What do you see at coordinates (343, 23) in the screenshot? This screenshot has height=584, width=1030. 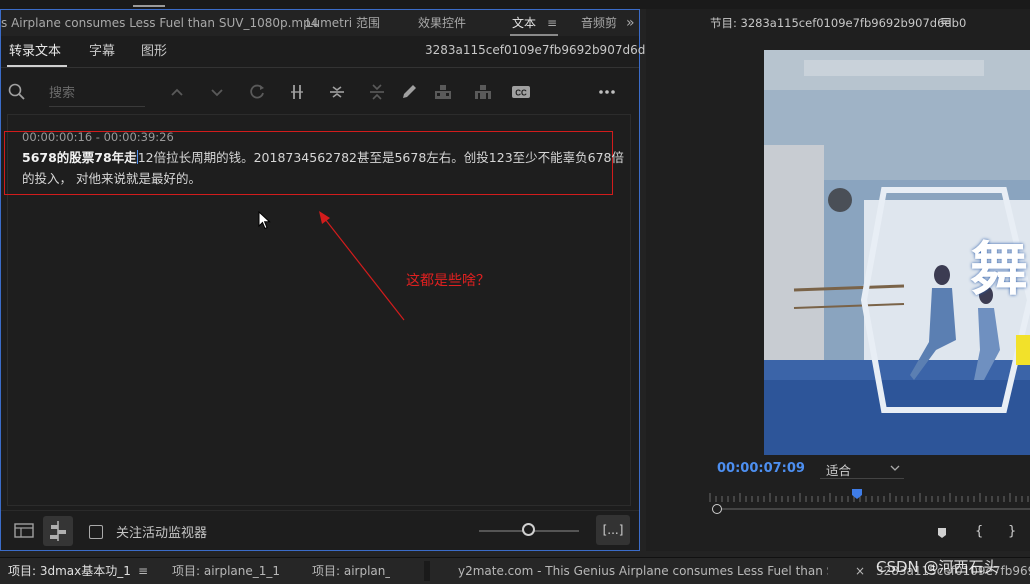 I see `tab-lumetri-scopes: Lumetri 范围` at bounding box center [343, 23].